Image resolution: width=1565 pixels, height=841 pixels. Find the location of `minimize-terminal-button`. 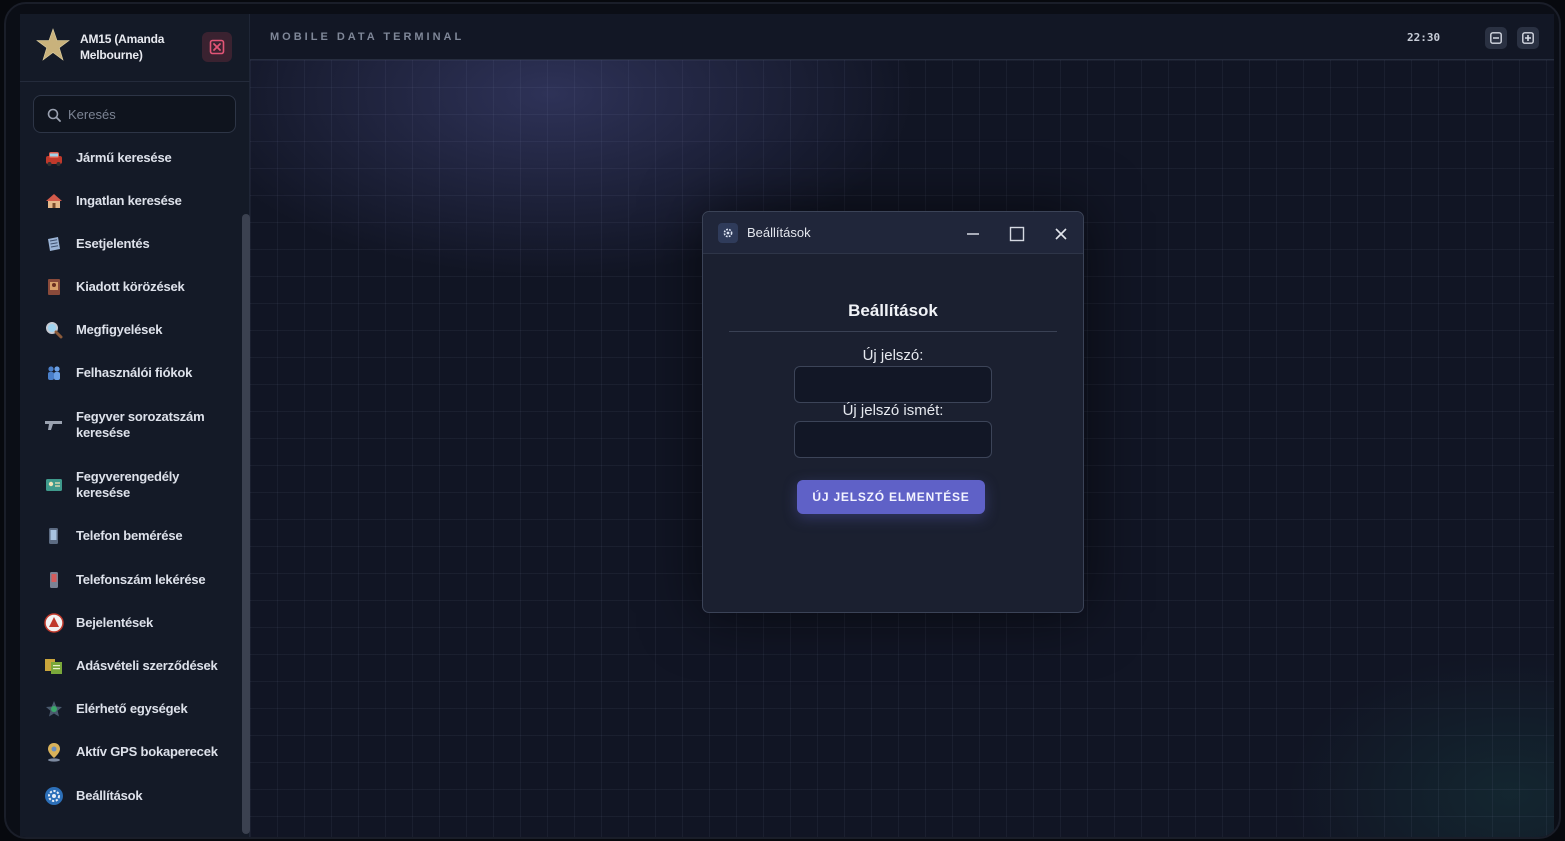

minimize-terminal-button is located at coordinates (1496, 38).